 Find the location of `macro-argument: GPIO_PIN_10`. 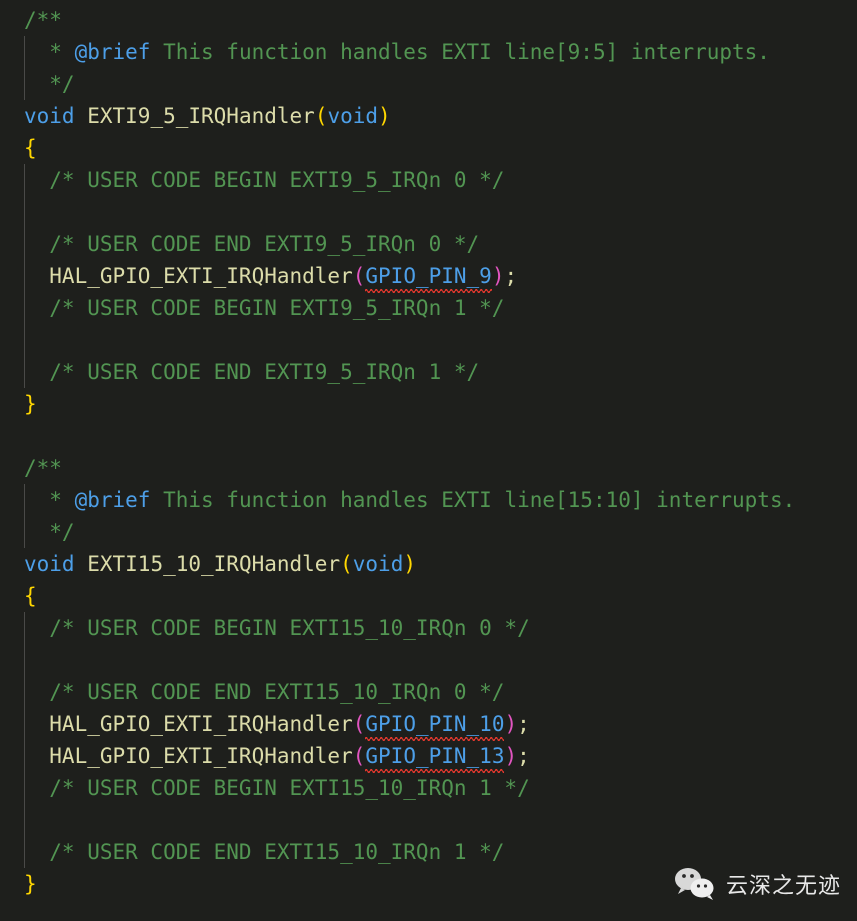

macro-argument: GPIO_PIN_10 is located at coordinates (435, 724).